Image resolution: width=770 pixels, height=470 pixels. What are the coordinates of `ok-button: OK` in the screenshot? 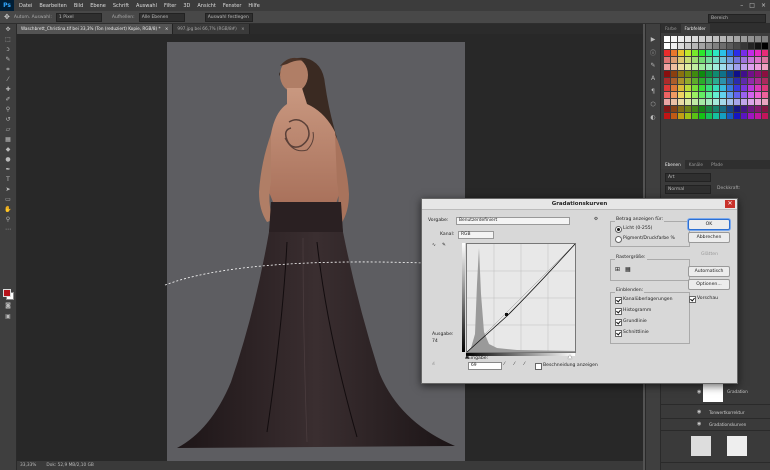 It's located at (709, 224).